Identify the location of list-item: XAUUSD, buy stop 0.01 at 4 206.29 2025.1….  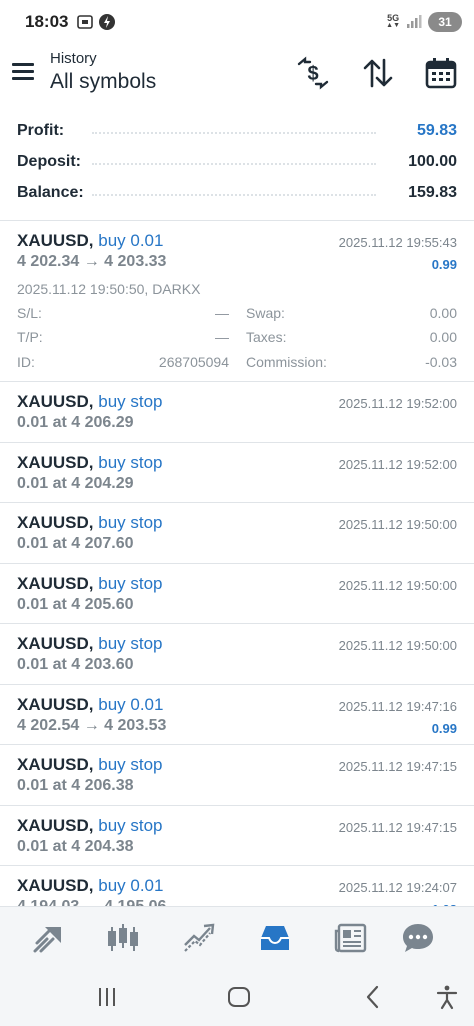
(237, 412).